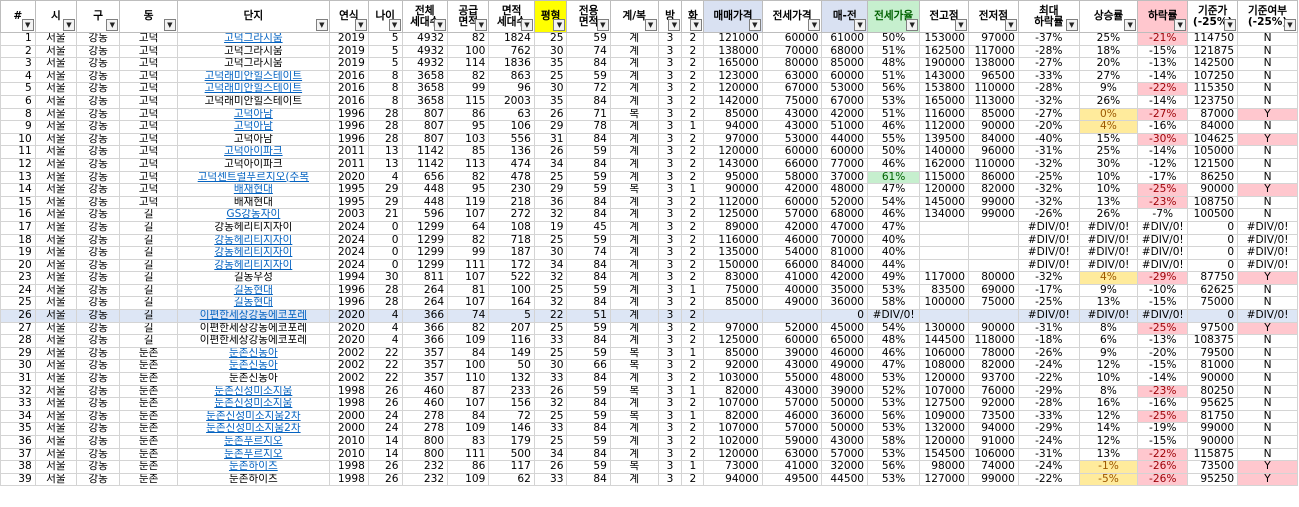  Describe the element at coordinates (1163, 278) in the screenshot. I see `table-cell: -29%` at that location.